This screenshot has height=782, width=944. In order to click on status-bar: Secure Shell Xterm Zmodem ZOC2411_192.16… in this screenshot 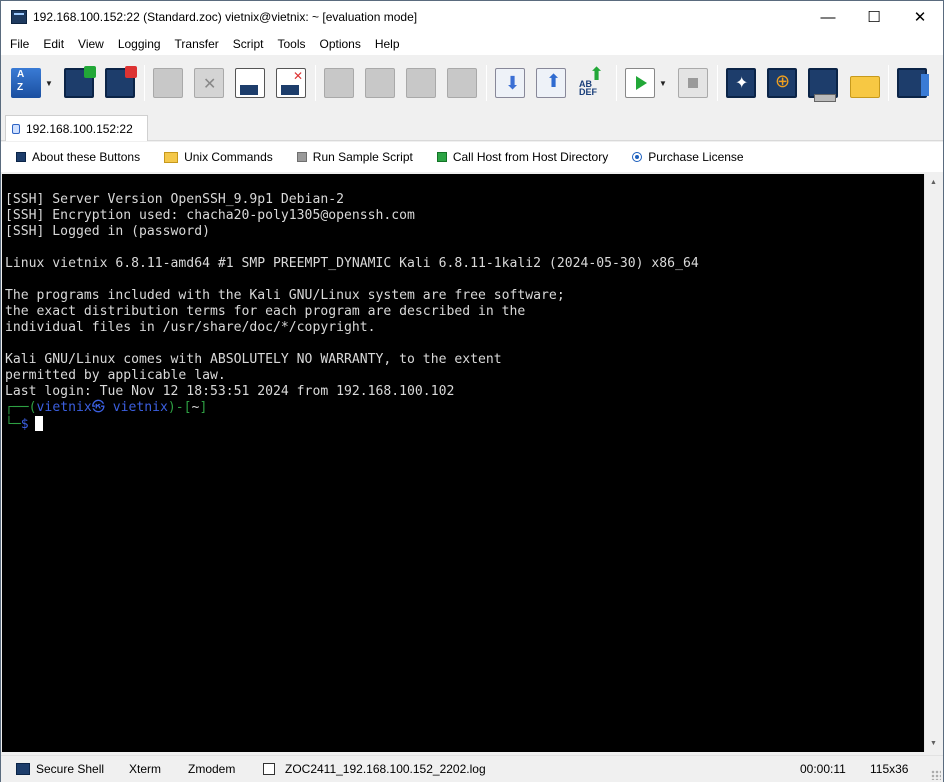, I will do `click(472, 768)`.